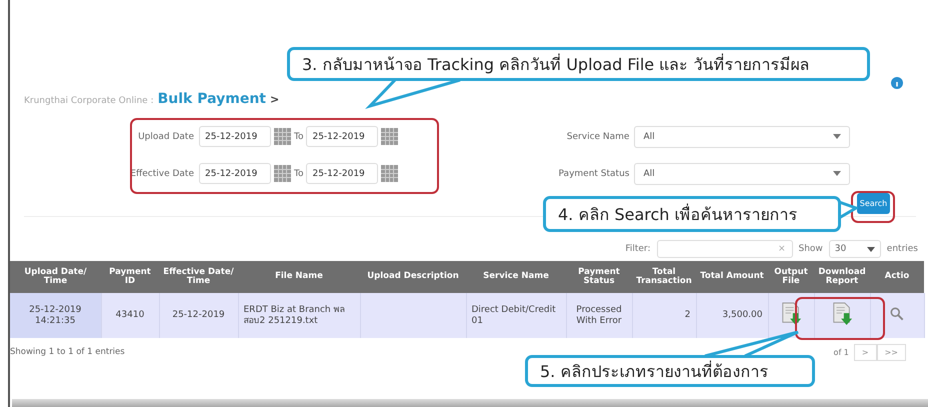 This screenshot has width=928, height=407. What do you see at coordinates (664, 315) in the screenshot?
I see `table-cell: 2` at bounding box center [664, 315].